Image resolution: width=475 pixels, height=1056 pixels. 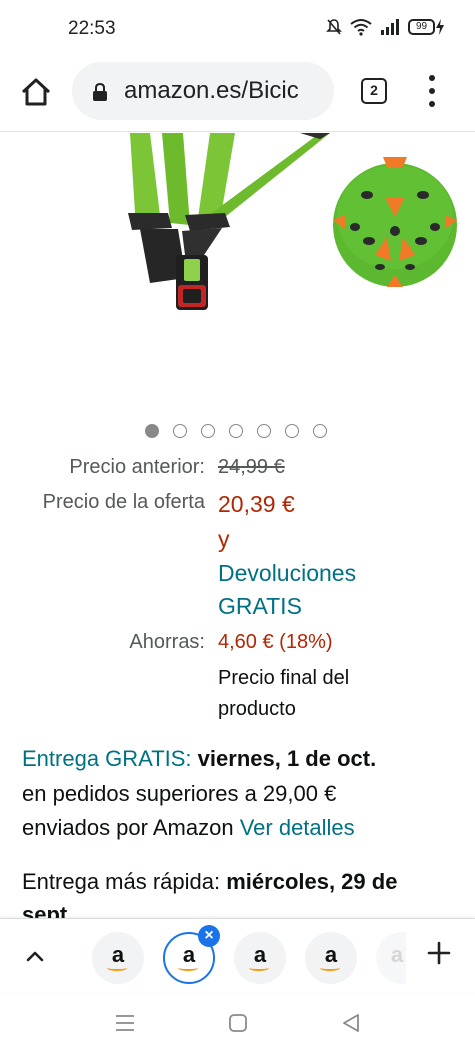 I want to click on battery-icon: 99, so click(x=426, y=27).